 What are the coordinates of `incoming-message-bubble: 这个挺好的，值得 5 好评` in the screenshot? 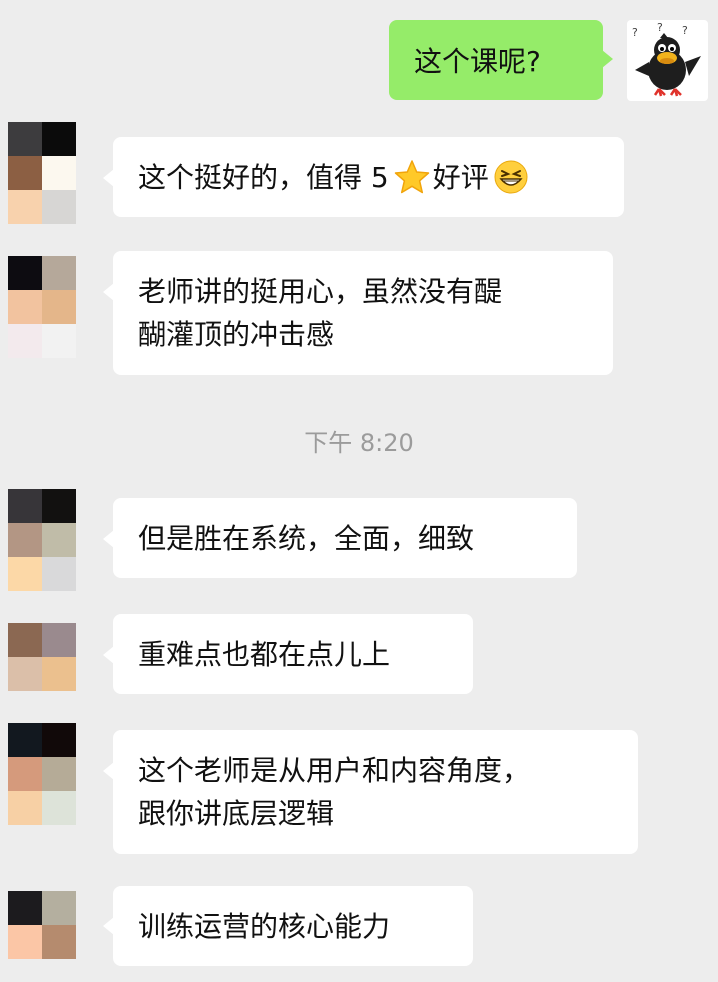 It's located at (368, 177).